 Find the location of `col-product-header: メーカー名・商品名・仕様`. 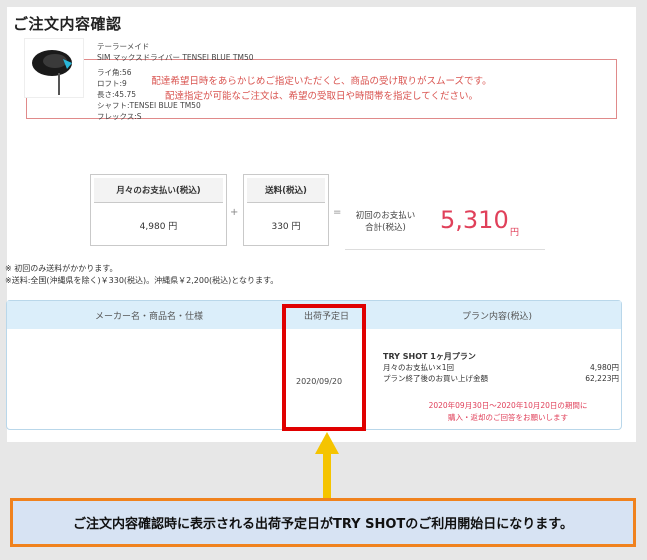

col-product-header: メーカー名・商品名・仕様 is located at coordinates (149, 317).